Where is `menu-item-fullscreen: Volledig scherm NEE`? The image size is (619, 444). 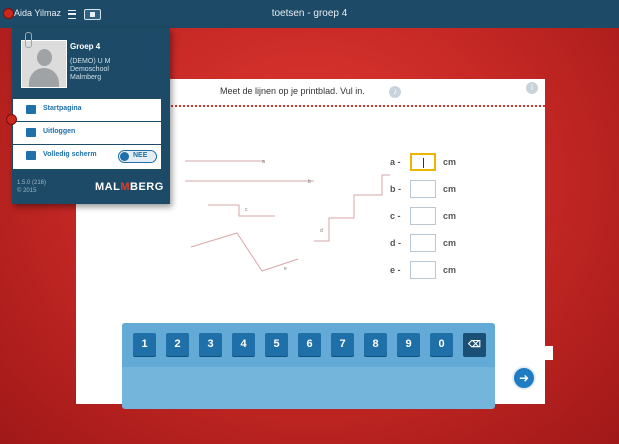 menu-item-fullscreen: Volledig scherm NEE is located at coordinates (87, 156).